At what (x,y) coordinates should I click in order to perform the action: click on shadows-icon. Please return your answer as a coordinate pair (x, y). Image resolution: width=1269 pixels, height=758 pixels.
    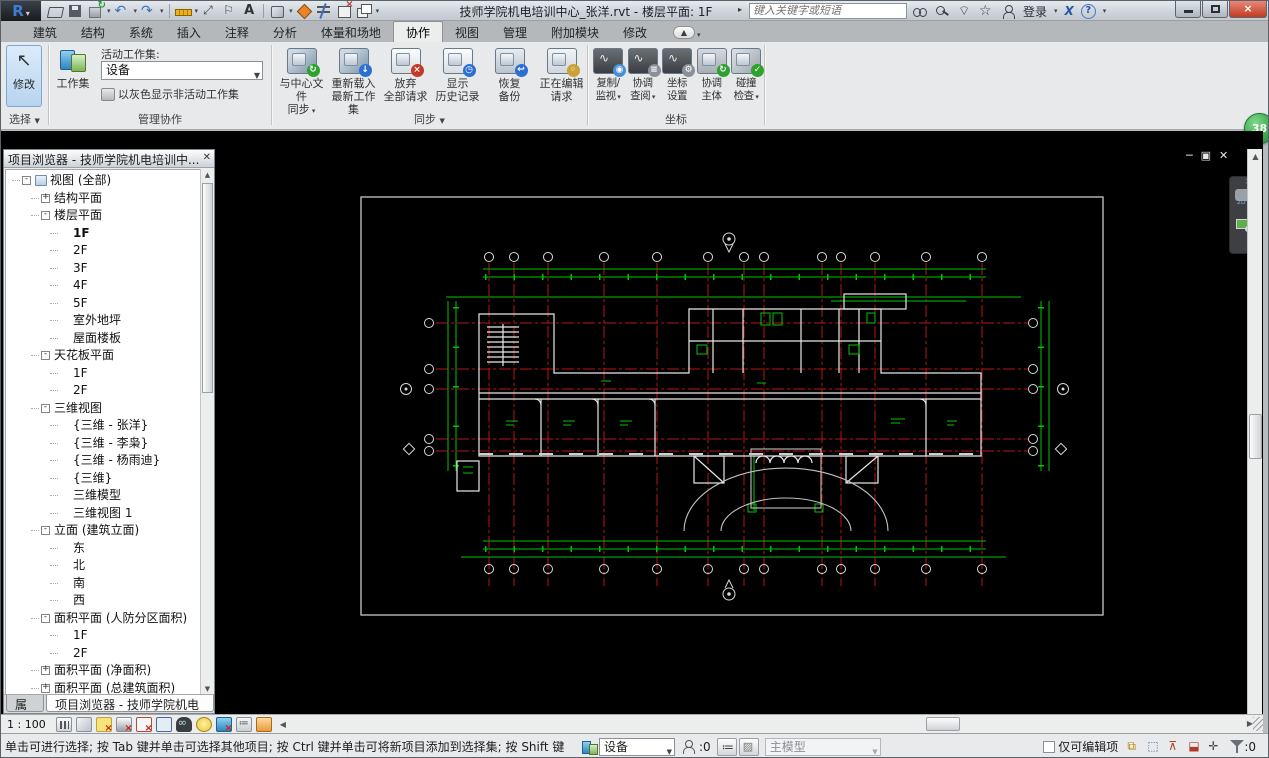
    Looking at the image, I should click on (124, 725).